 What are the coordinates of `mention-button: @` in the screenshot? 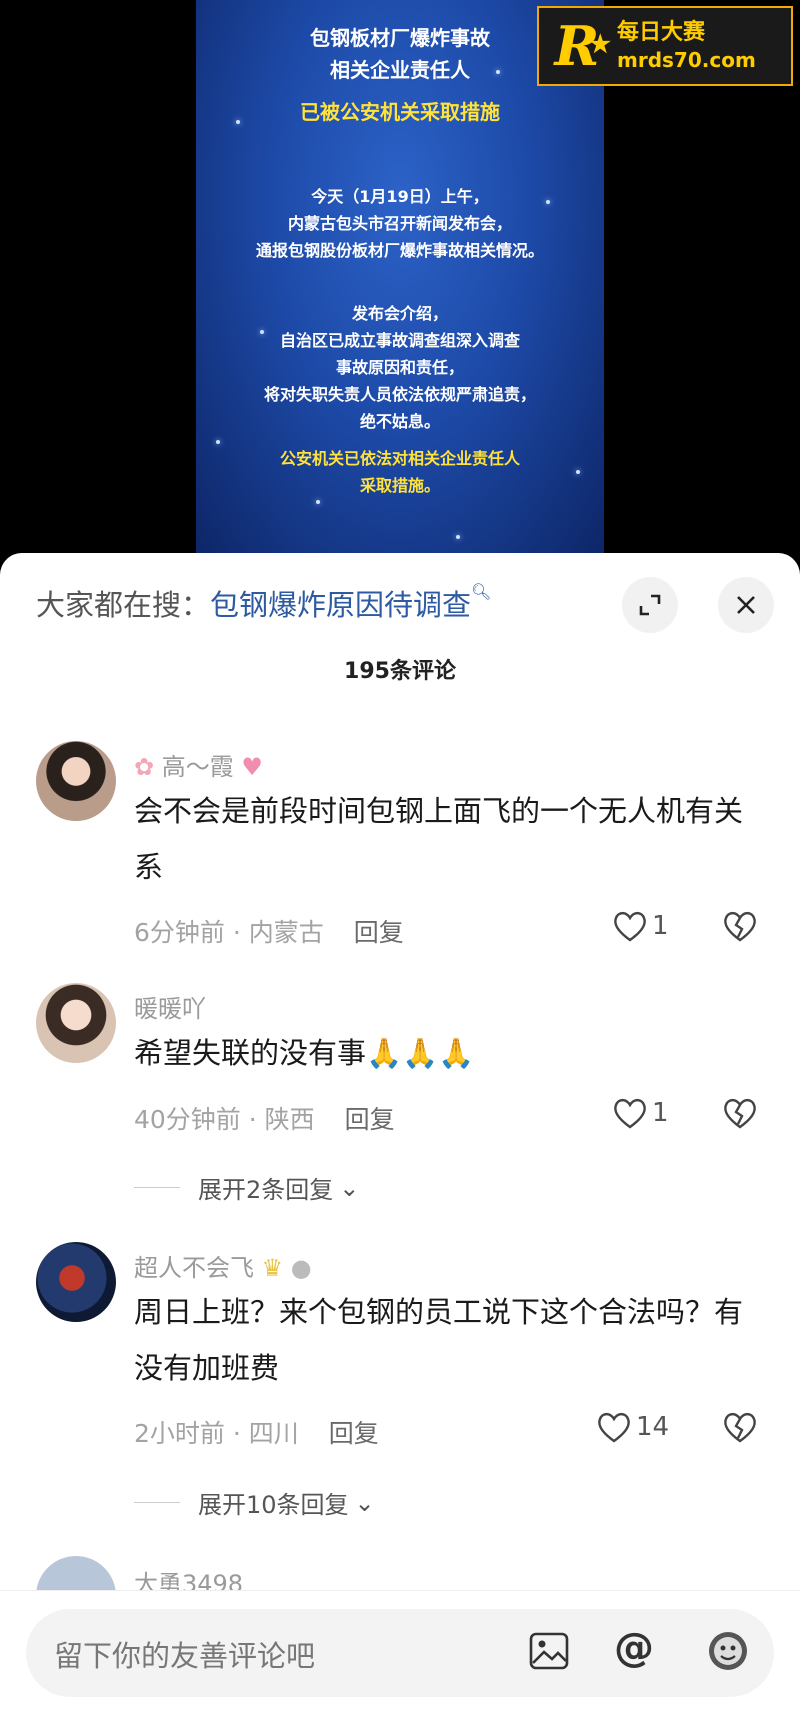 It's located at (634, 1648).